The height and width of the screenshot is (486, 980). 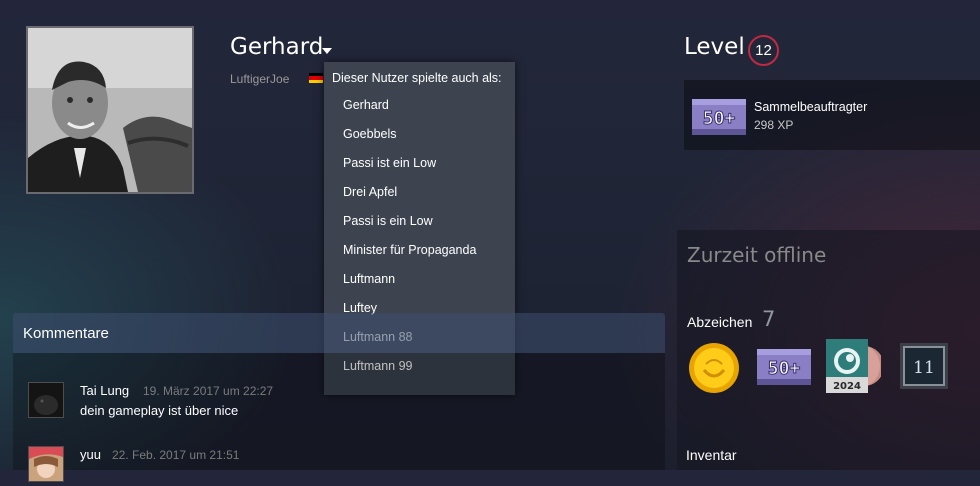 What do you see at coordinates (419, 140) in the screenshot?
I see `alias-item: Goebbels` at bounding box center [419, 140].